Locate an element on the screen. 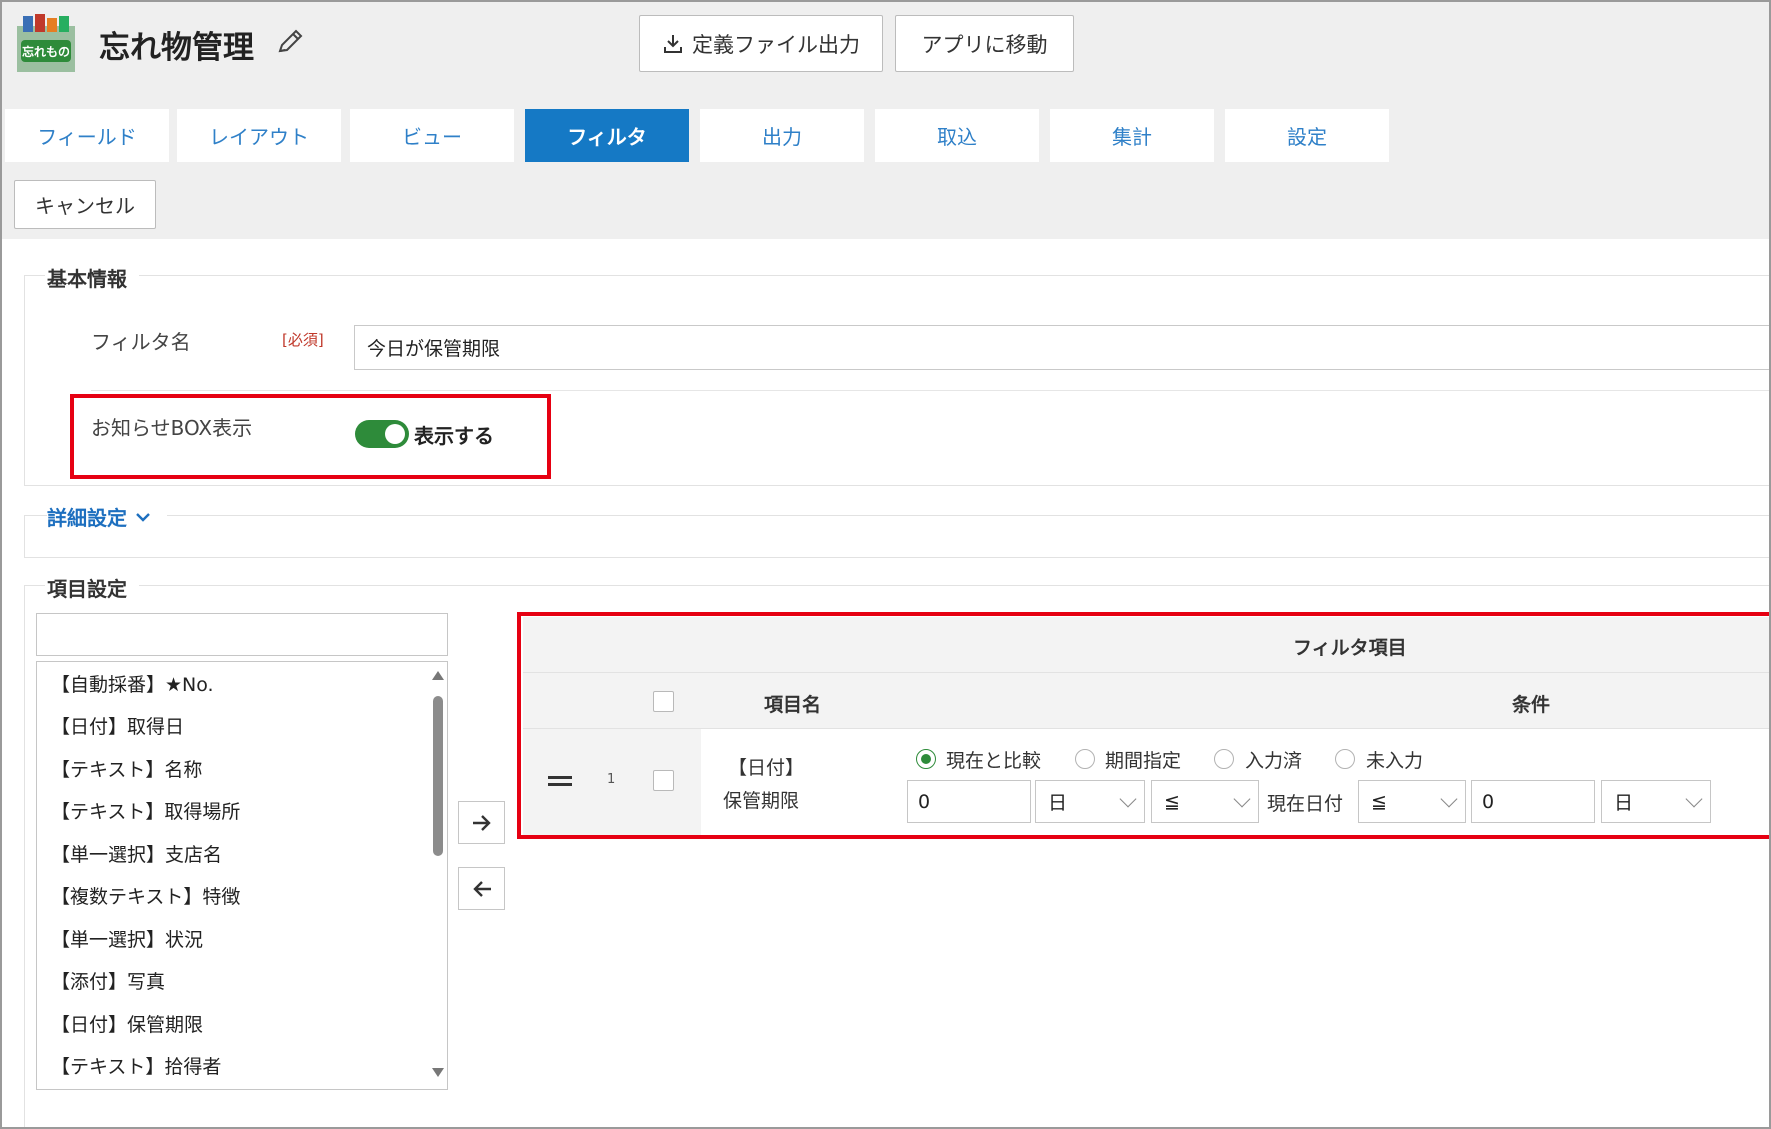 The height and width of the screenshot is (1129, 1771). export-label: 定義ファイル出力 is located at coordinates (776, 44).